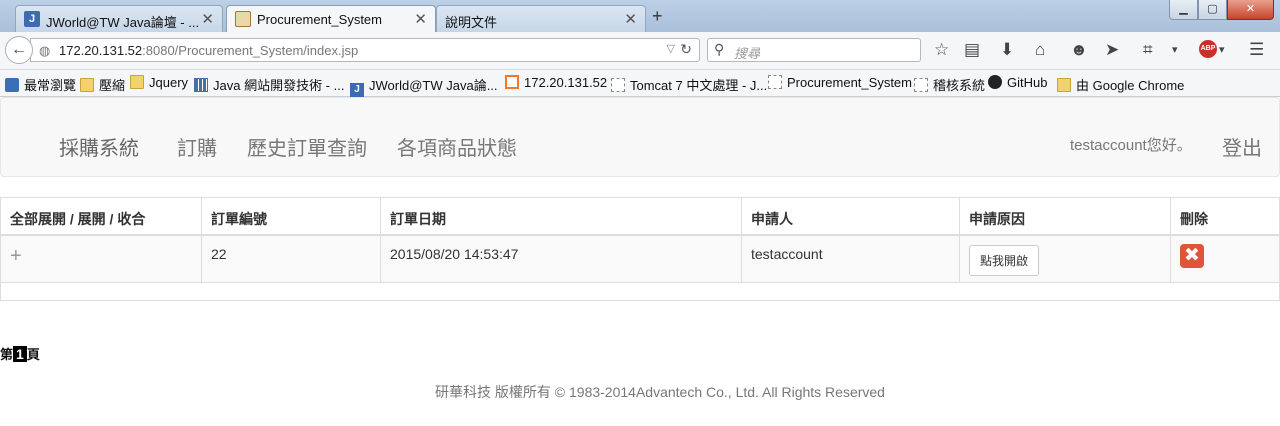 The height and width of the screenshot is (426, 1280). I want to click on back-arrow-icon: ←, so click(19, 49).